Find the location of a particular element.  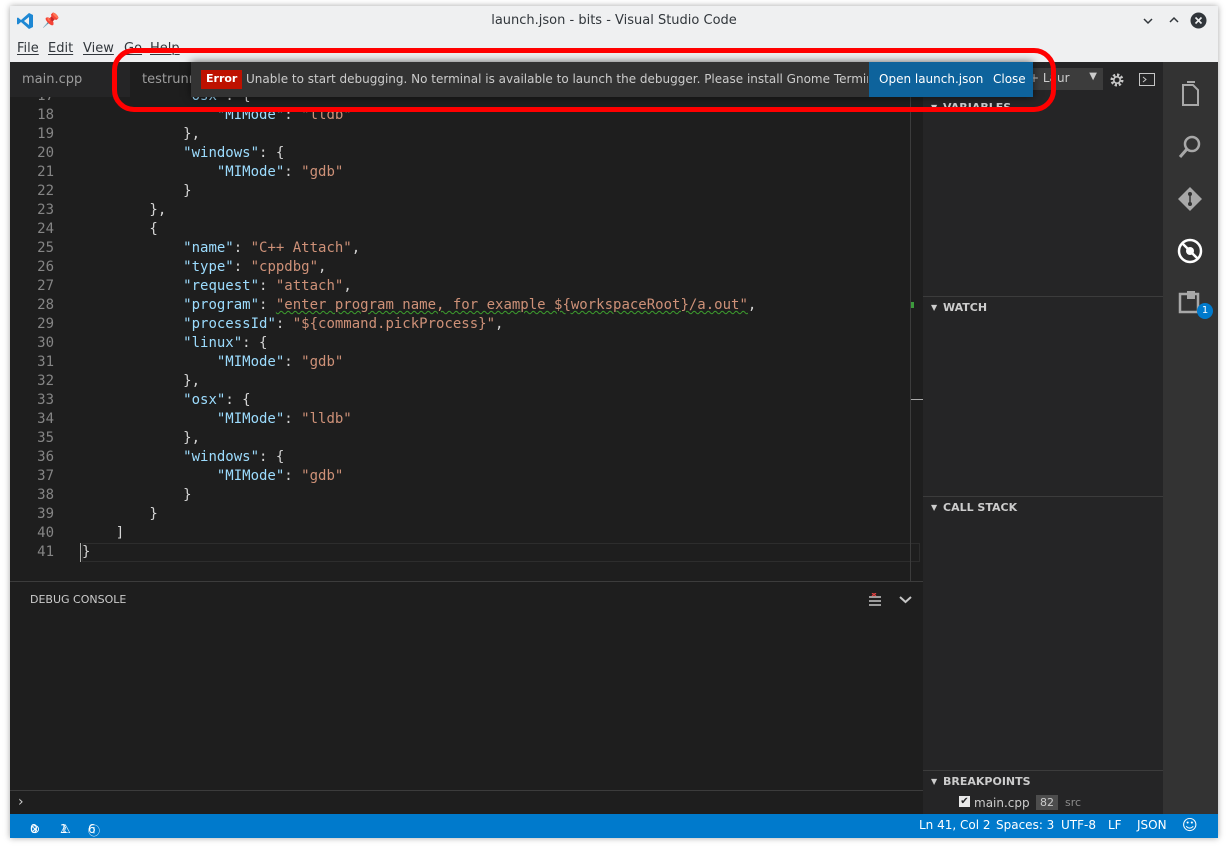

json-key: "type" is located at coordinates (208, 267).